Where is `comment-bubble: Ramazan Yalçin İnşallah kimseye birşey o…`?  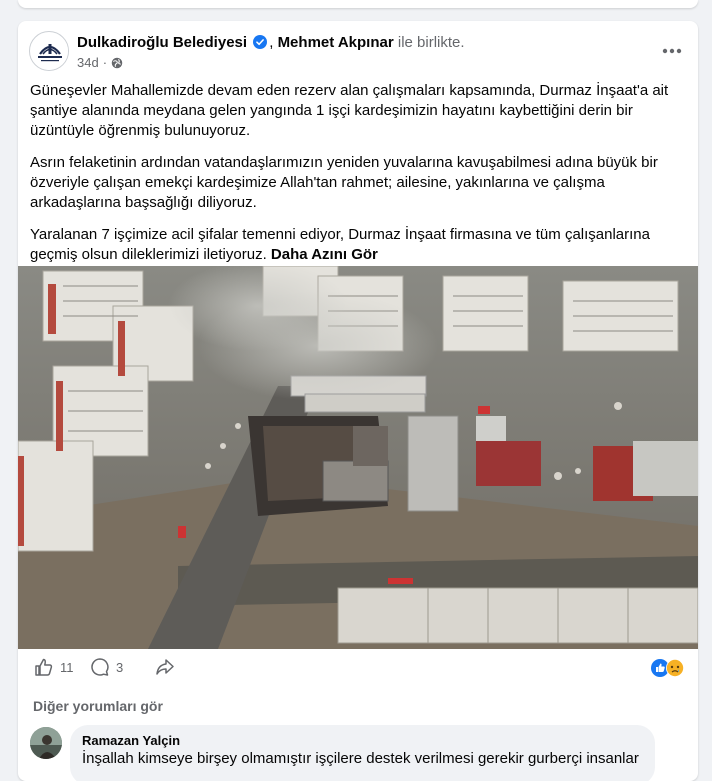 comment-bubble: Ramazan Yalçin İnşallah kimseye birşey o… is located at coordinates (362, 753).